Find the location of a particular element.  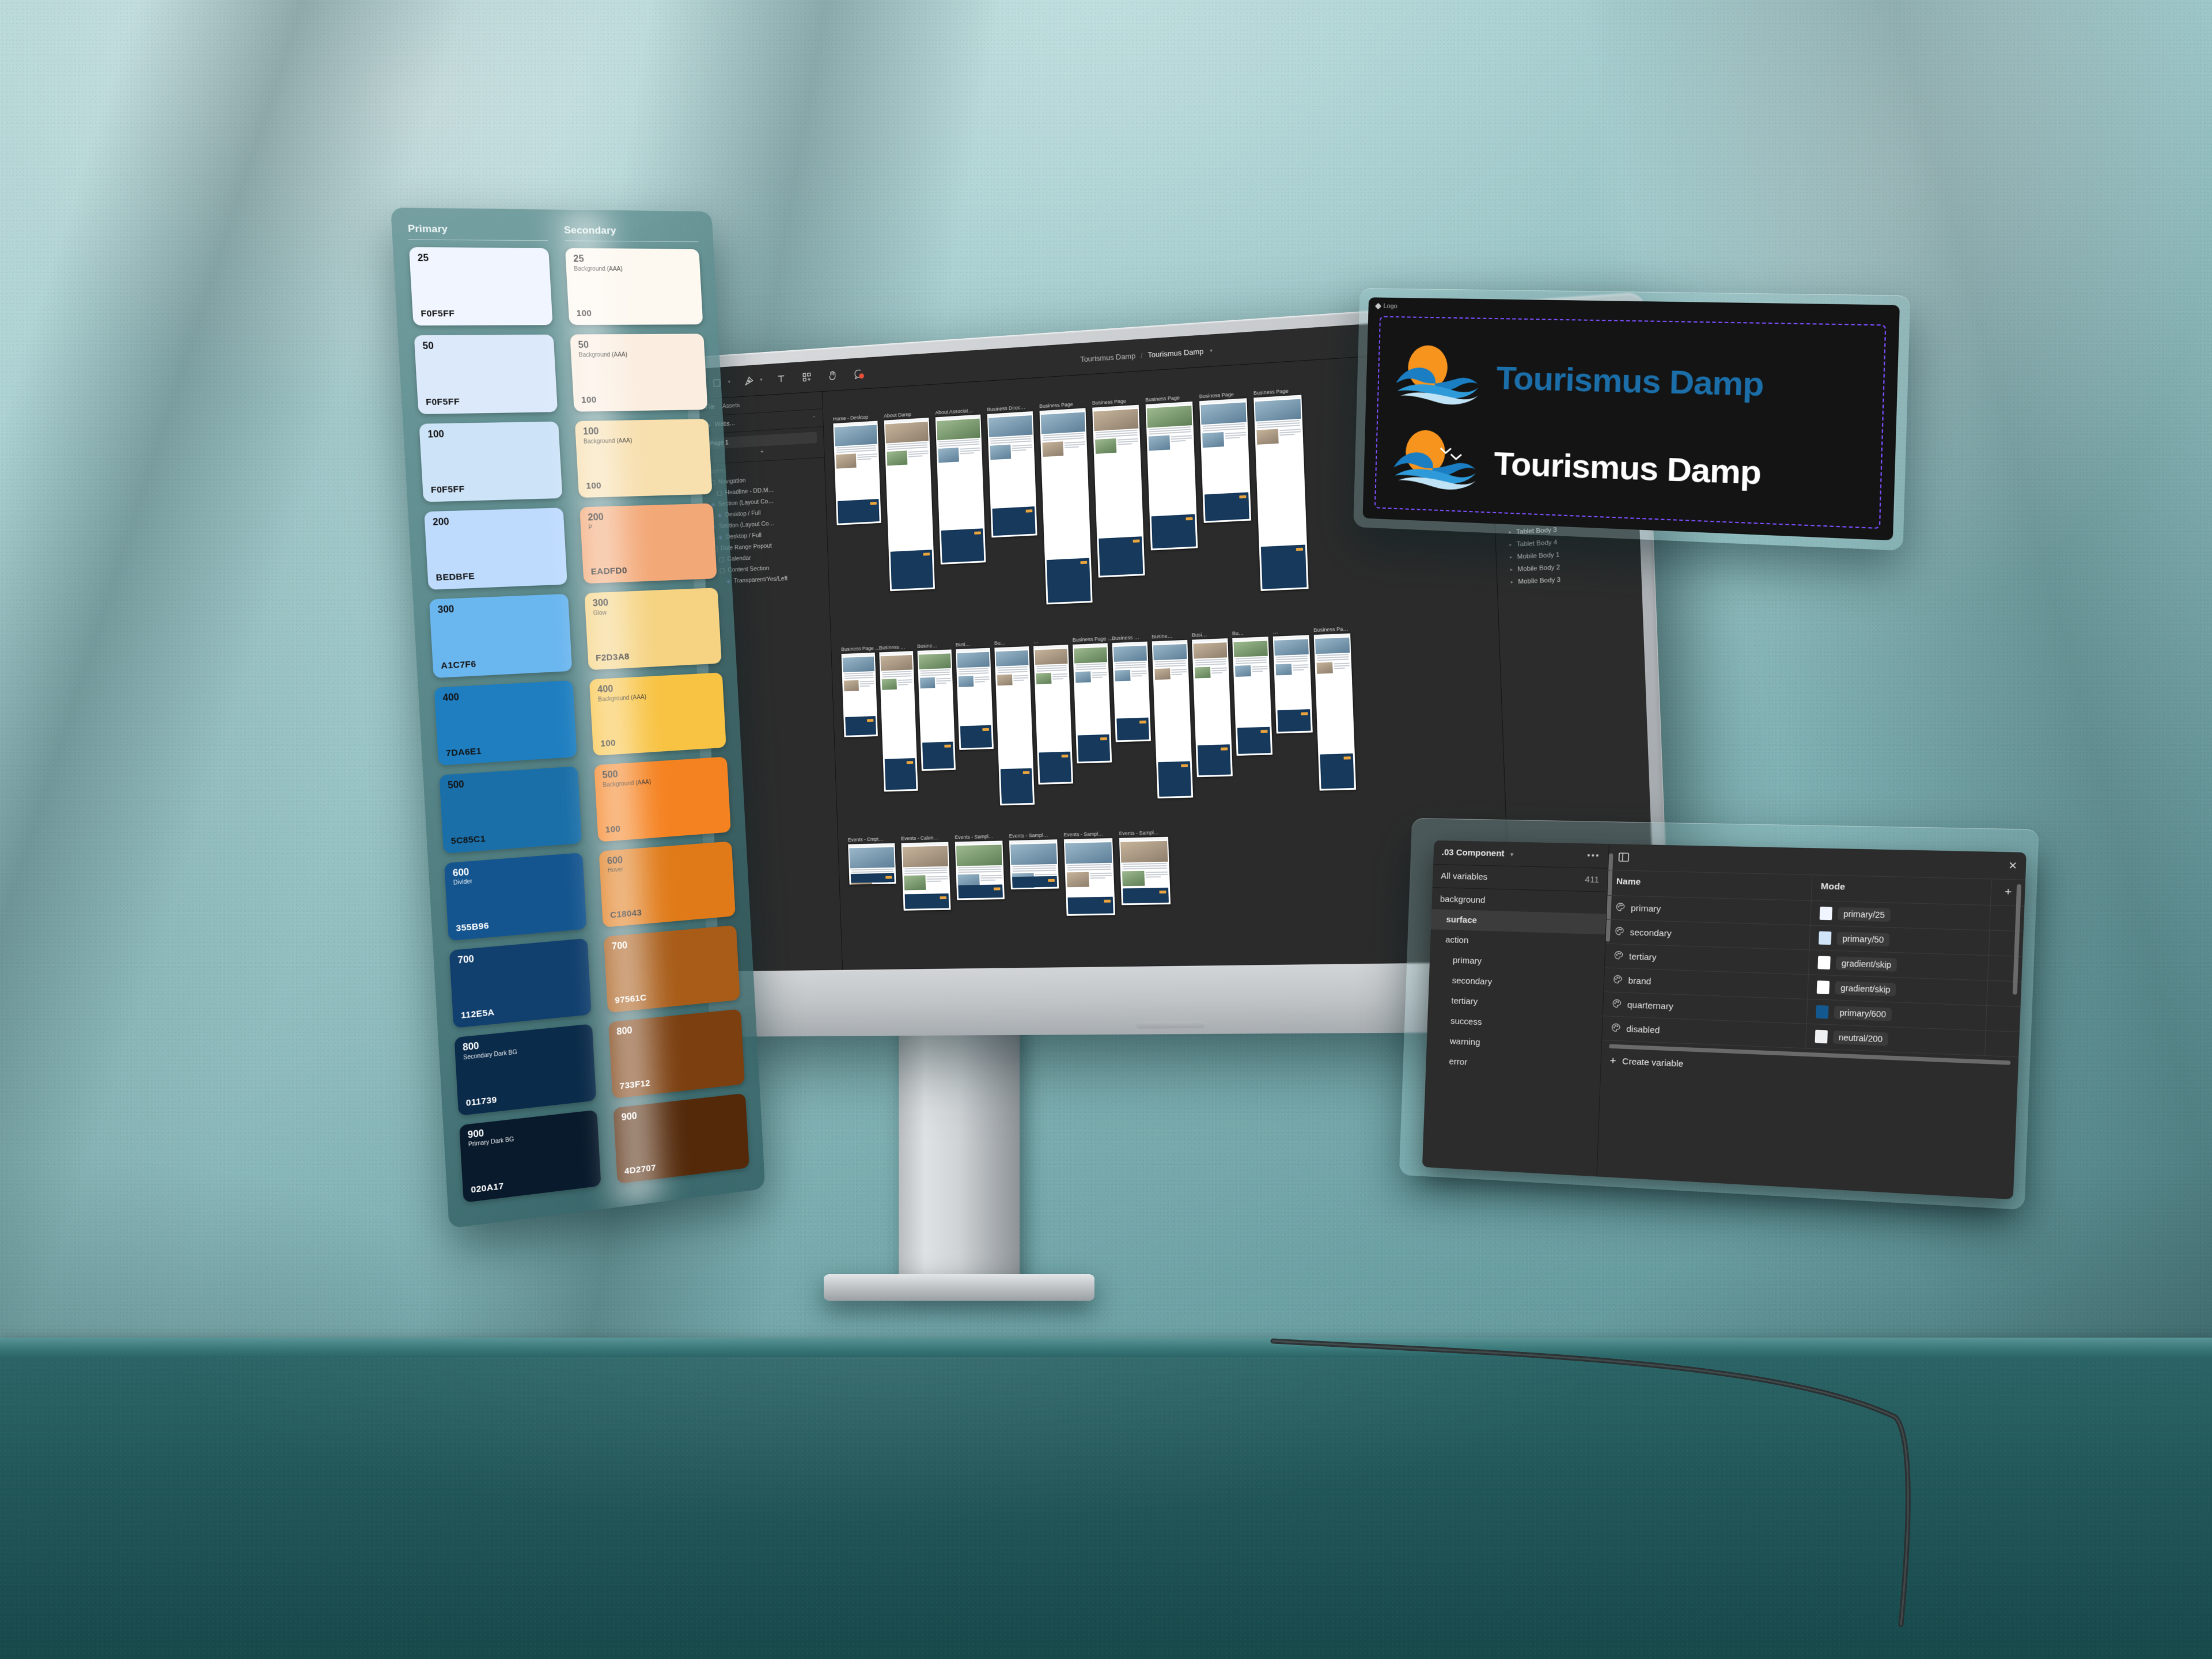

color-swatch: 200 P EADFD0 is located at coordinates (648, 543).